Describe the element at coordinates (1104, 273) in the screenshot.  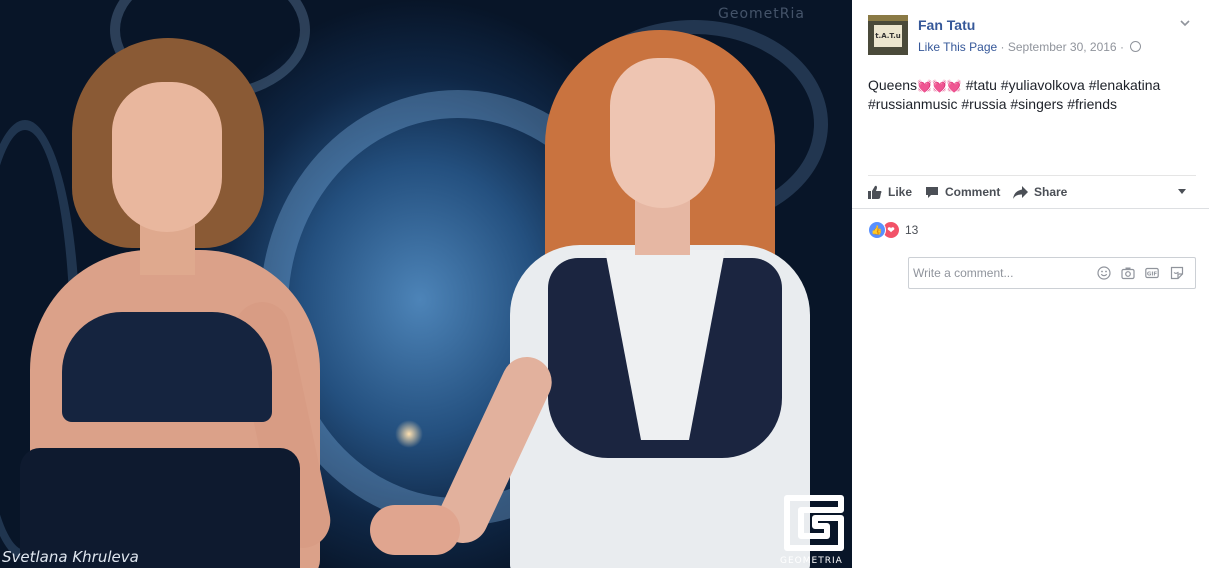
I see `emoji-icon` at that location.